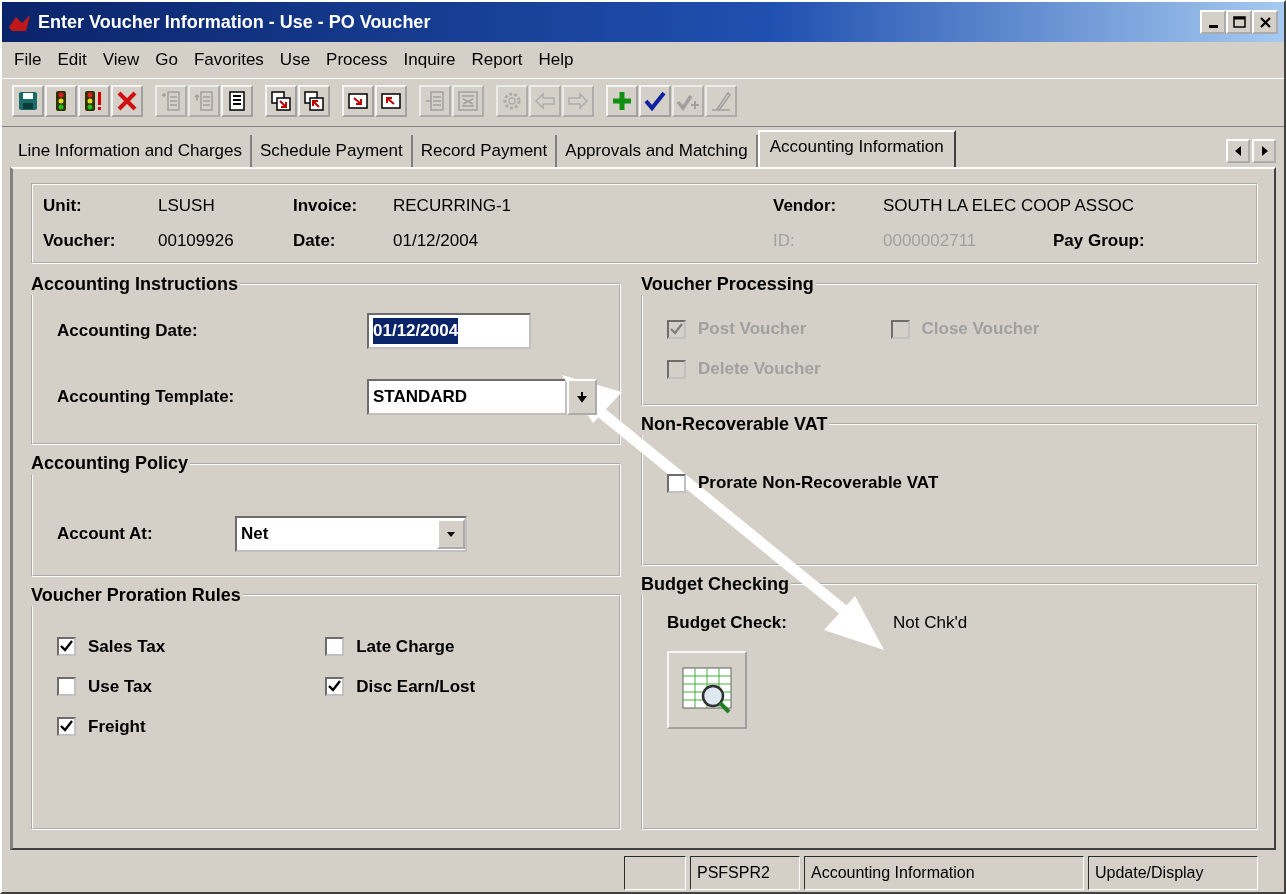 Image resolution: width=1286 pixels, height=894 pixels. What do you see at coordinates (358, 100) in the screenshot?
I see `arrow-down-right-button` at bounding box center [358, 100].